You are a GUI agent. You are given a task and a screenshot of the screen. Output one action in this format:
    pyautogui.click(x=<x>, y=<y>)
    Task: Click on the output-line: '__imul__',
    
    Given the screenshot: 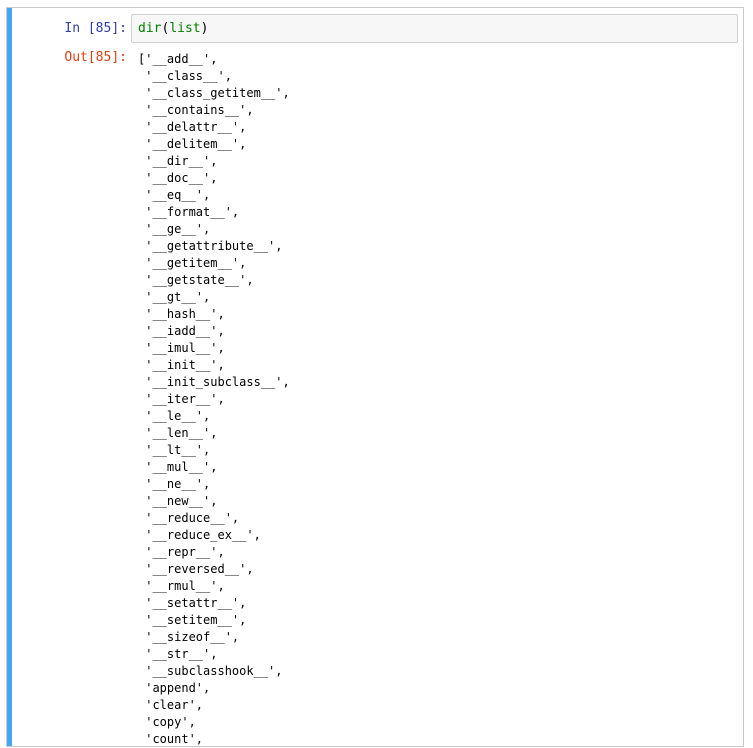 What is the action you would take?
    pyautogui.click(x=181, y=348)
    